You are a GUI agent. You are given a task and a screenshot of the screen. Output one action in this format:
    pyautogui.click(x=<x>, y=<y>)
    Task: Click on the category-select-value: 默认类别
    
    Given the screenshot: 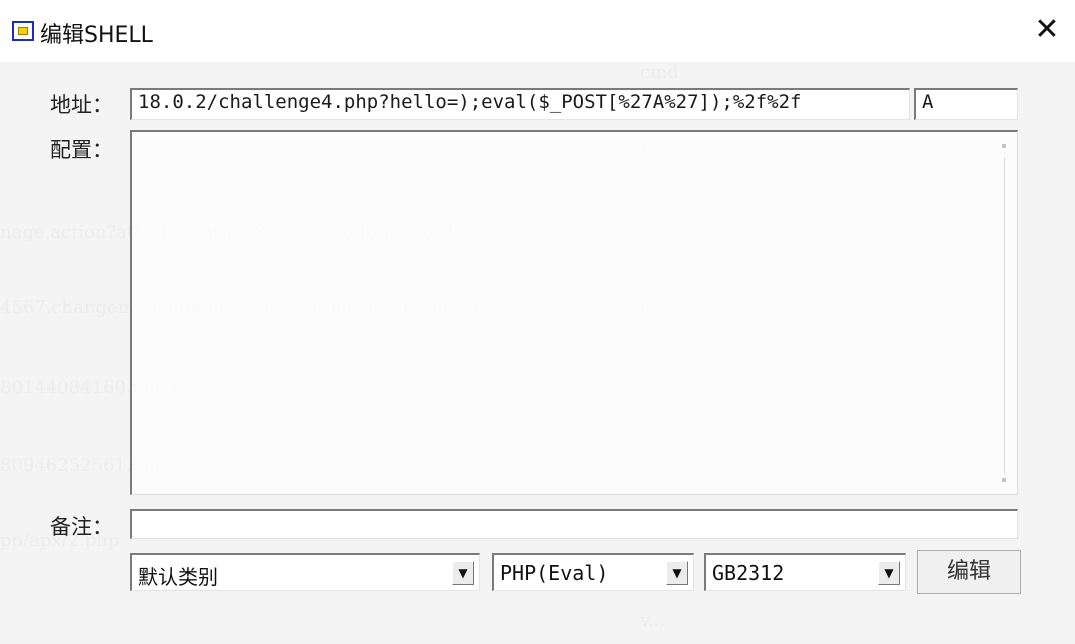 What is the action you would take?
    pyautogui.click(x=178, y=577)
    